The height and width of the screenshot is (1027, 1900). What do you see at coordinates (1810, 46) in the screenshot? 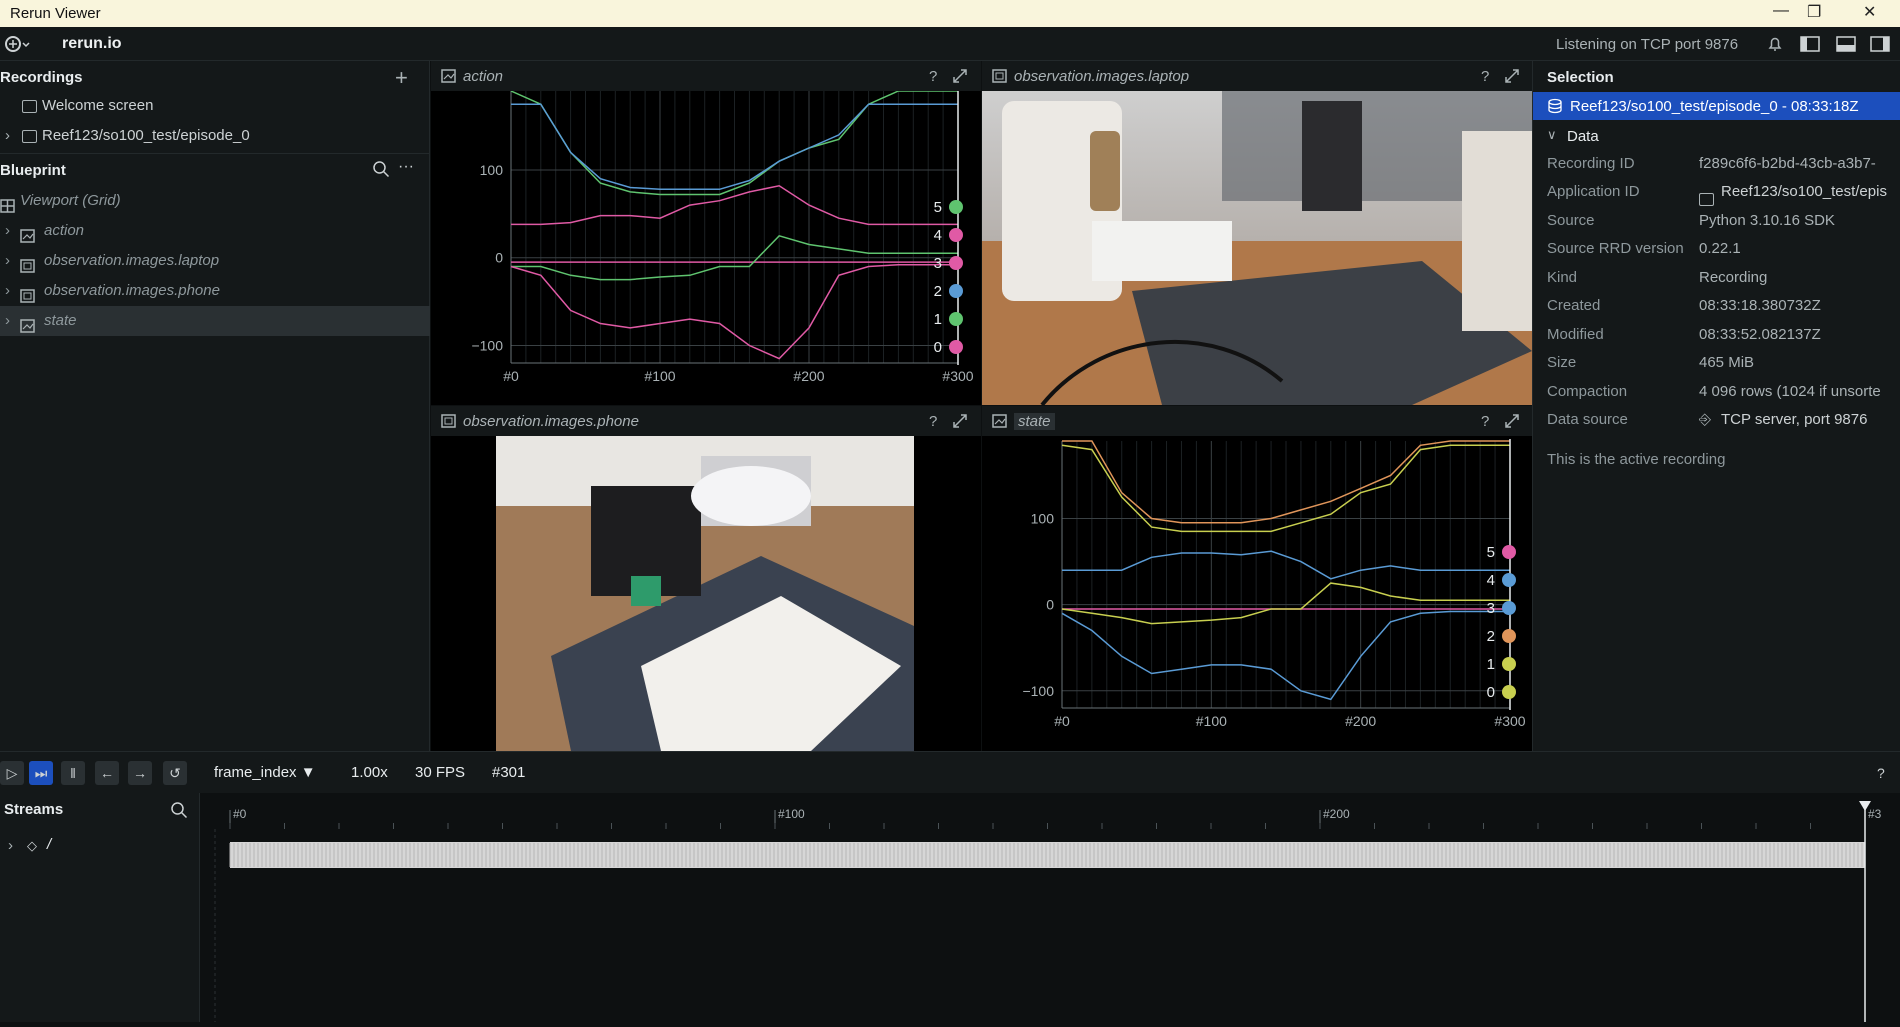
I see `toggle-left-panel-icon` at bounding box center [1810, 46].